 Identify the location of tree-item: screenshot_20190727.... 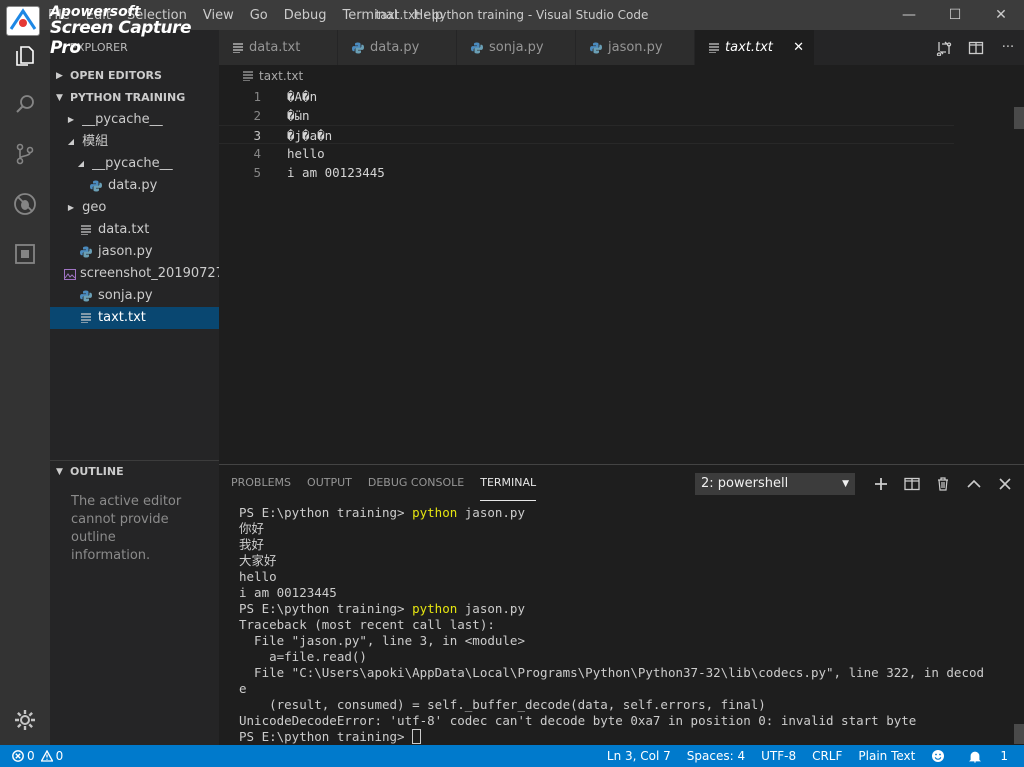
(134, 274).